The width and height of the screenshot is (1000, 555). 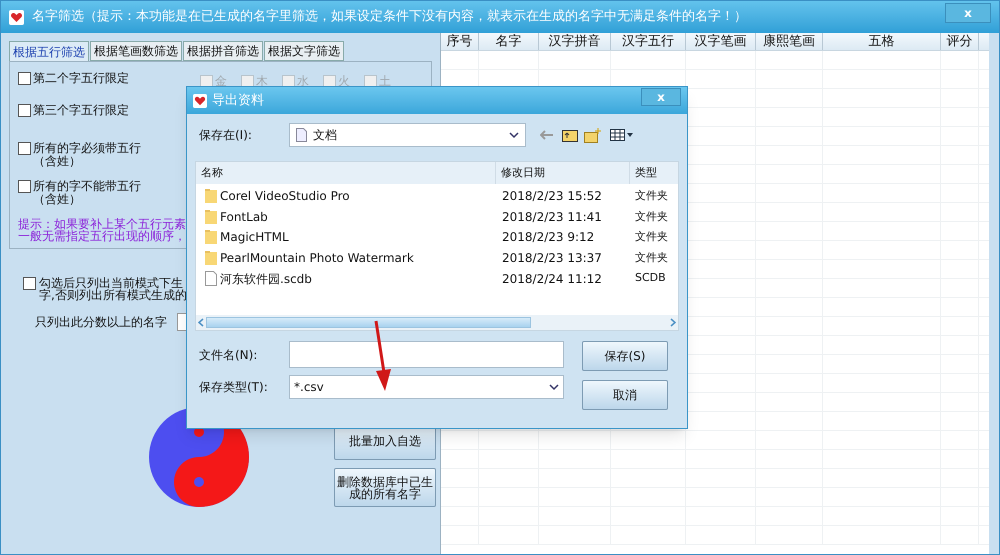 What do you see at coordinates (790, 41) in the screenshot?
I see `column-header: 康熙笔画` at bounding box center [790, 41].